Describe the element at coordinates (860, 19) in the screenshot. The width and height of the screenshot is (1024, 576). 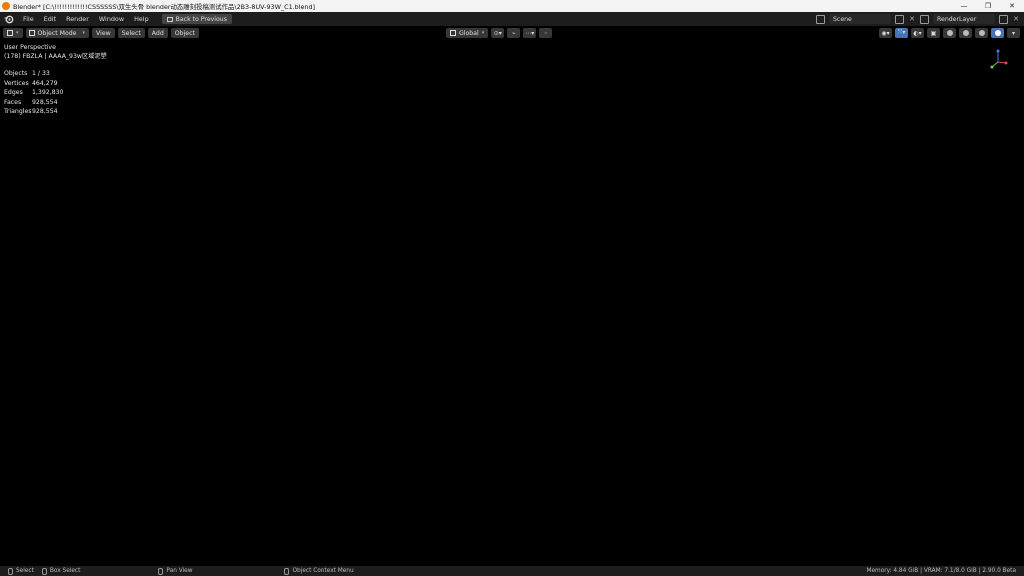
I see `scene-field: Scene` at that location.